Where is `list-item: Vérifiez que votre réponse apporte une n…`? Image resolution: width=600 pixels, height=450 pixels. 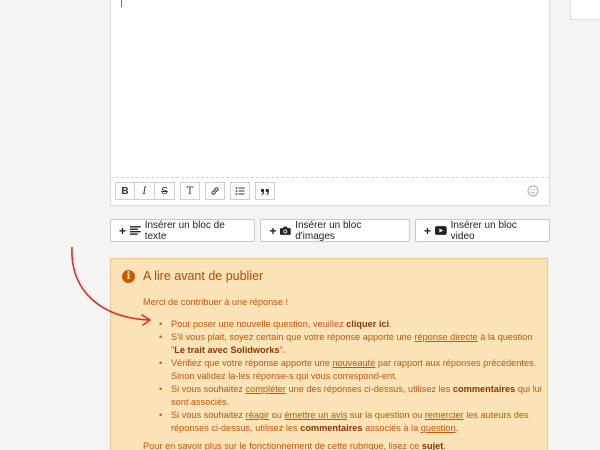 list-item: Vérifiez que votre réponse apporte une n… is located at coordinates (351, 370).